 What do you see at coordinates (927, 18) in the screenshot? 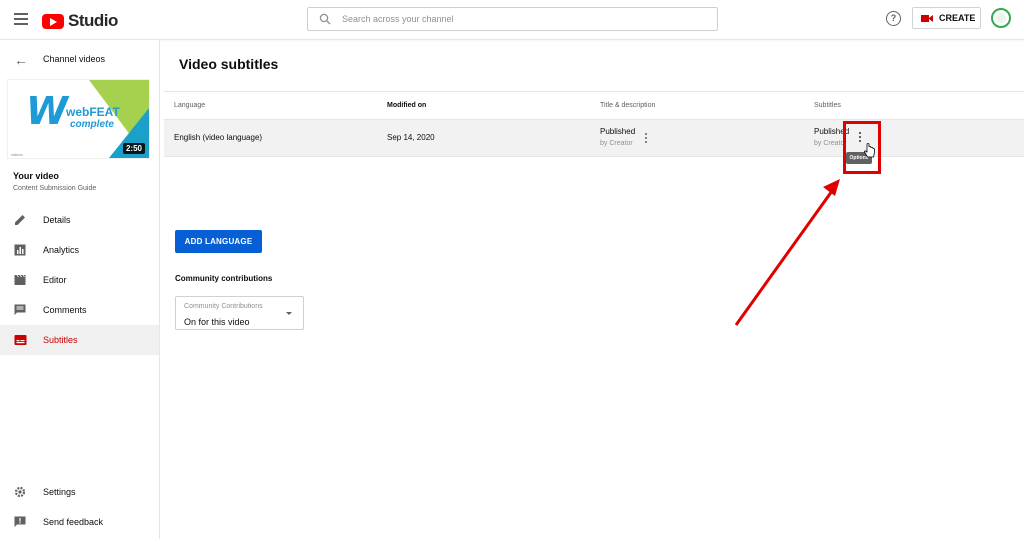
I see `video-camera-icon` at bounding box center [927, 18].